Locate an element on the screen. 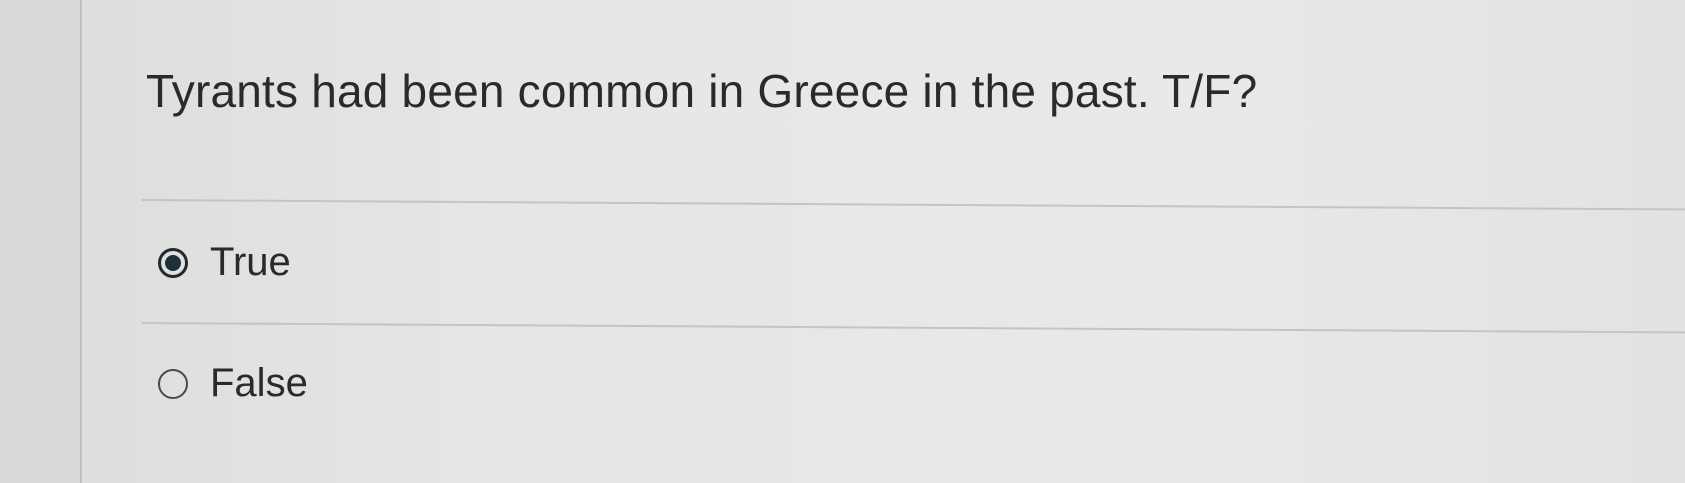  answer-label: True is located at coordinates (250, 262).